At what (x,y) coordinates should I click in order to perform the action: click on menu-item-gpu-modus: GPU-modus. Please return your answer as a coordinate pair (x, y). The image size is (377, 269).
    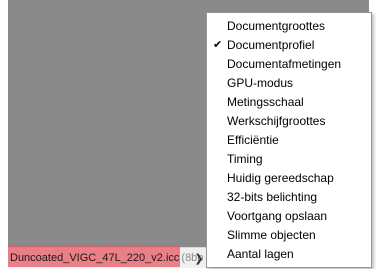
    Looking at the image, I should click on (289, 83).